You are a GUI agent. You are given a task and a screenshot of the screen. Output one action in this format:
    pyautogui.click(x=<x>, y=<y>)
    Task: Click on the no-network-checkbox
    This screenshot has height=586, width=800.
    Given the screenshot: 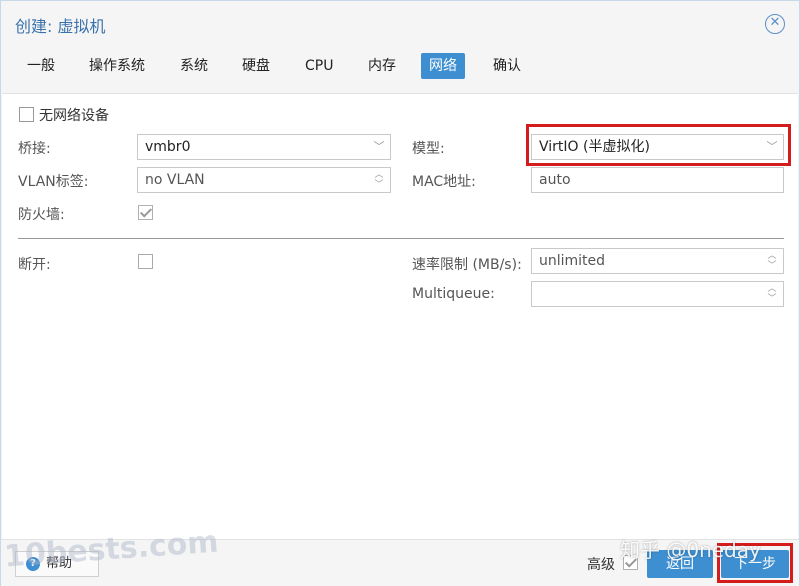 What is the action you would take?
    pyautogui.click(x=26, y=114)
    